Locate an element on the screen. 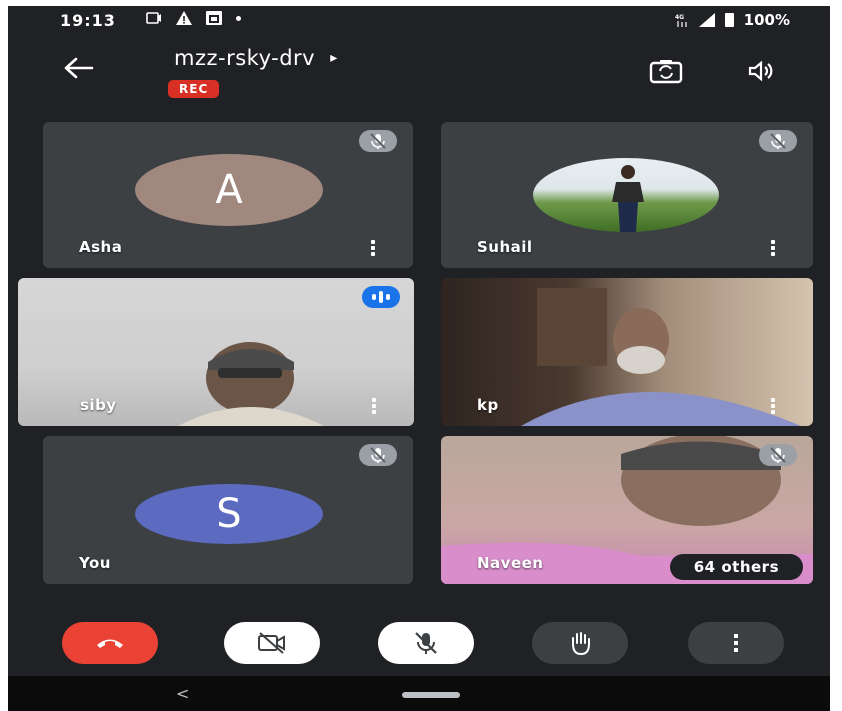 Image resolution: width=842 pixels, height=711 pixels. video-feed is located at coordinates (251, 384).